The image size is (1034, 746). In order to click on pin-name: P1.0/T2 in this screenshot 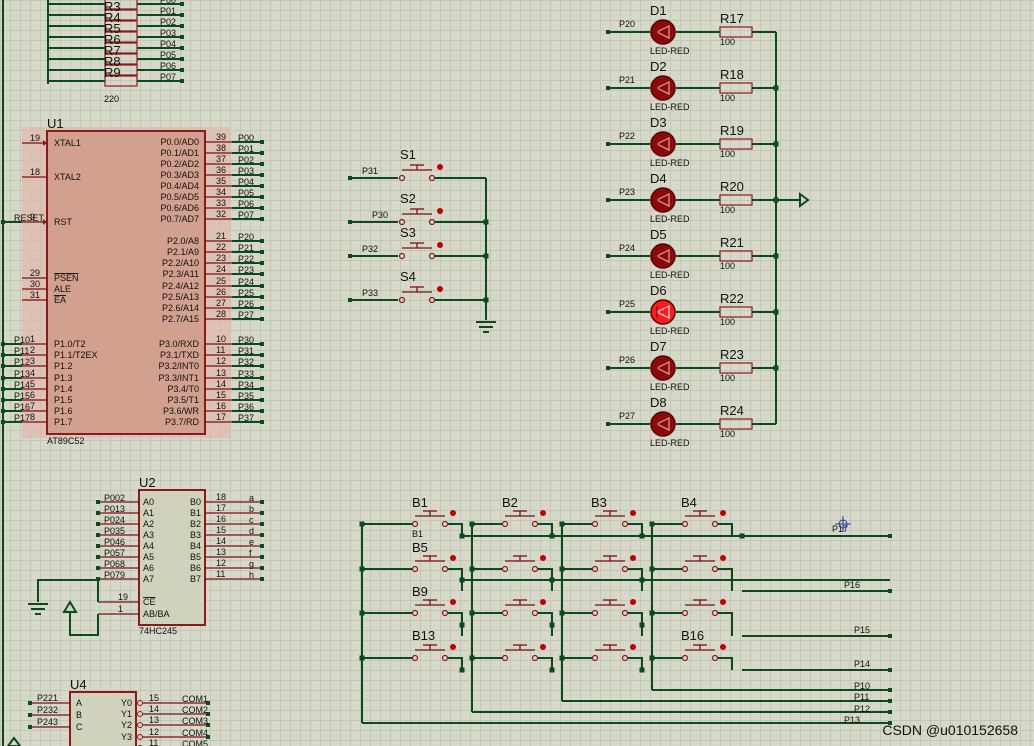, I will do `click(70, 344)`.